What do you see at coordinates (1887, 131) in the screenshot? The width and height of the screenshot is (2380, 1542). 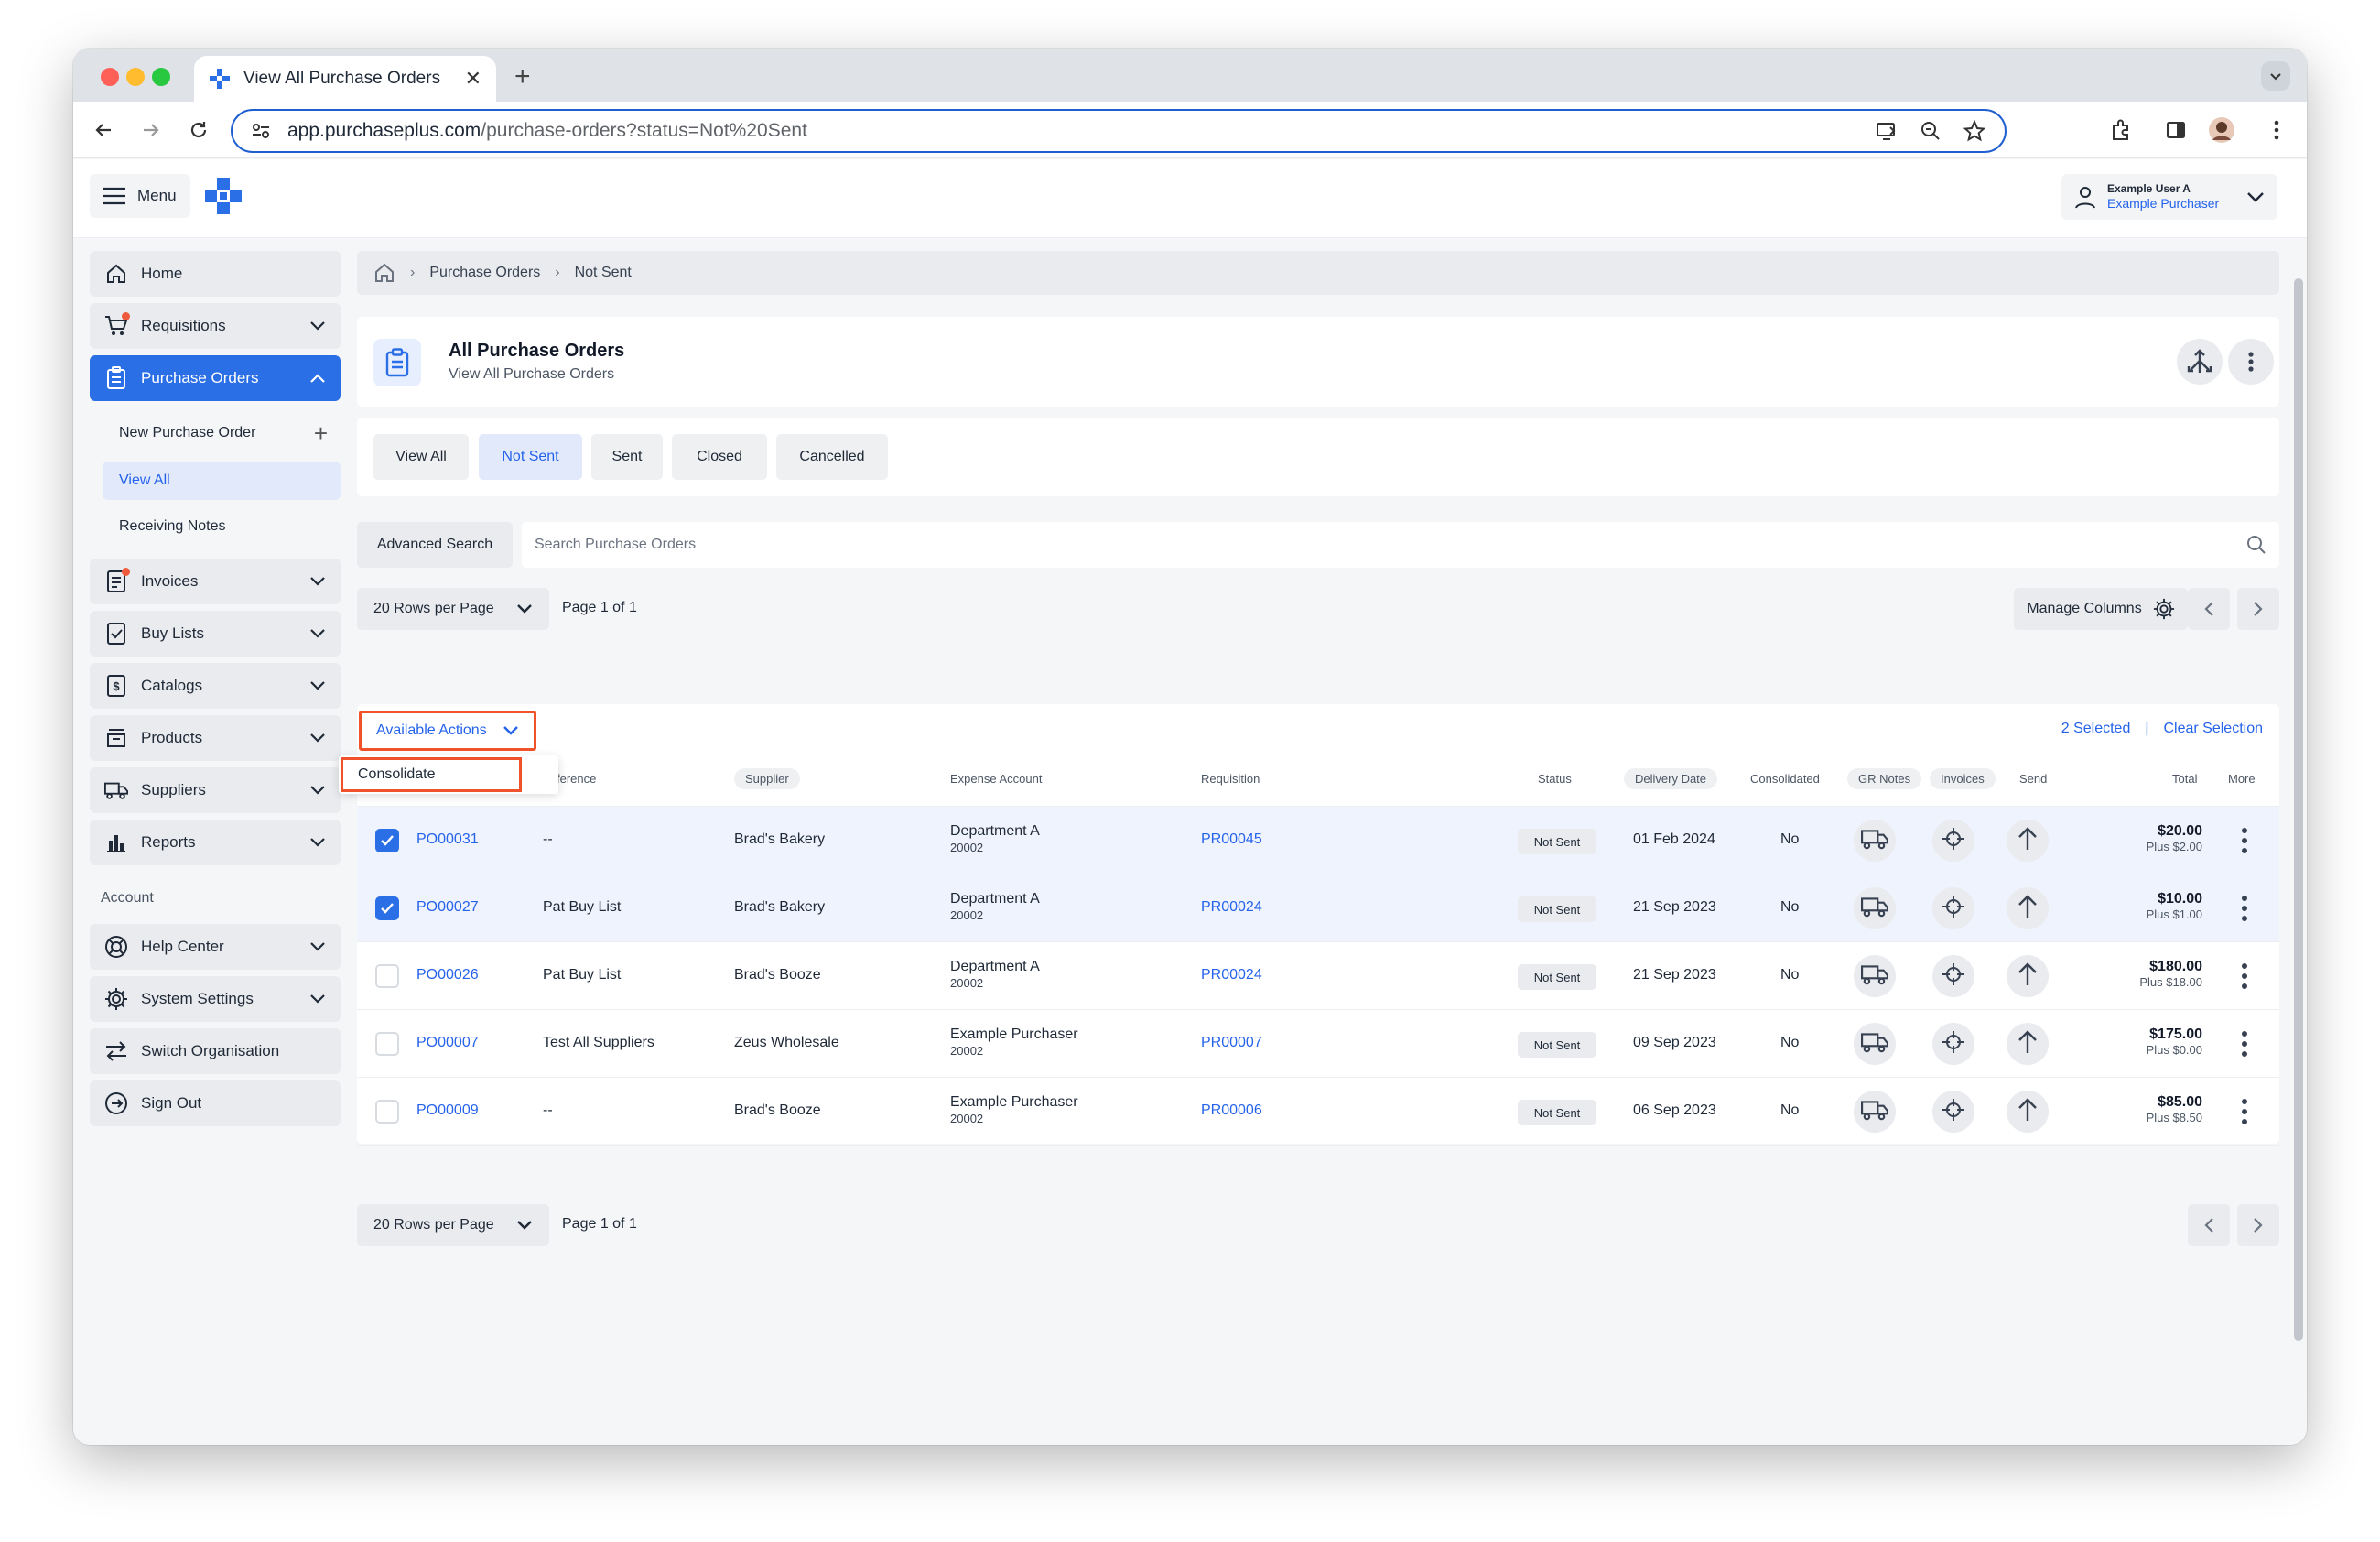 I see `install-app-icon` at bounding box center [1887, 131].